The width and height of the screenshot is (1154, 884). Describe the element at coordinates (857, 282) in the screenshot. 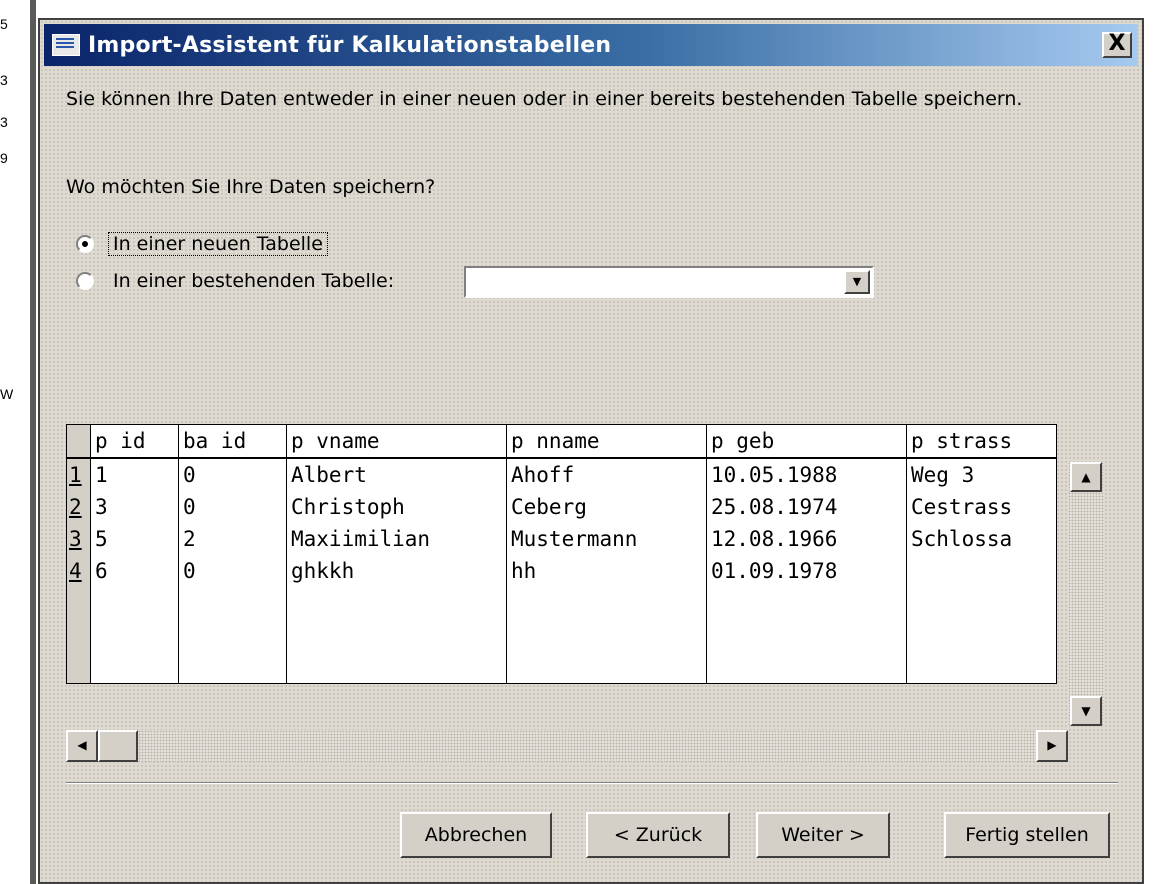

I see `dropdown-button: ▼` at that location.